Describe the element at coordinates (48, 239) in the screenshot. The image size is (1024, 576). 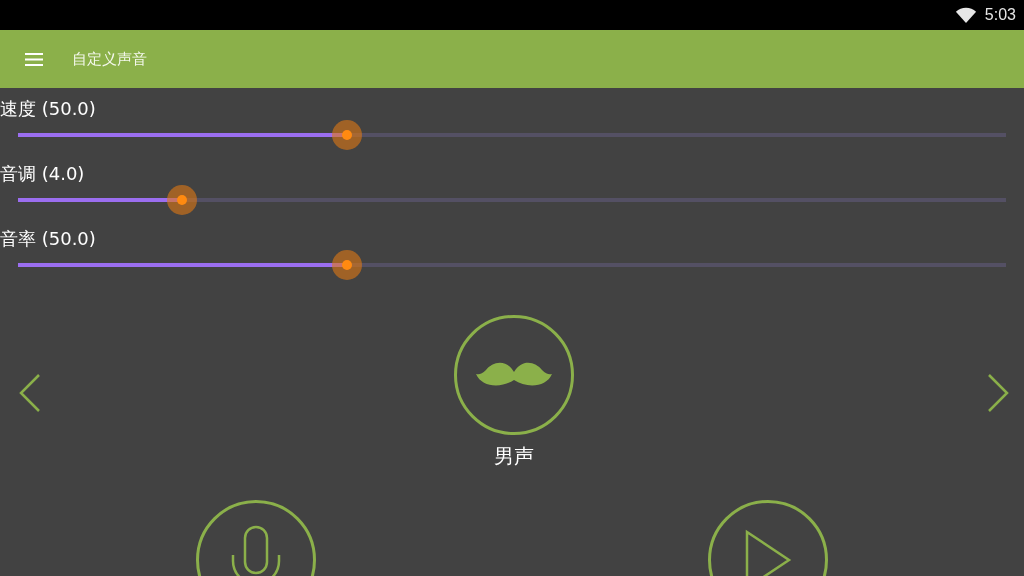
I see `slider-label: 音率 (50.0)` at that location.